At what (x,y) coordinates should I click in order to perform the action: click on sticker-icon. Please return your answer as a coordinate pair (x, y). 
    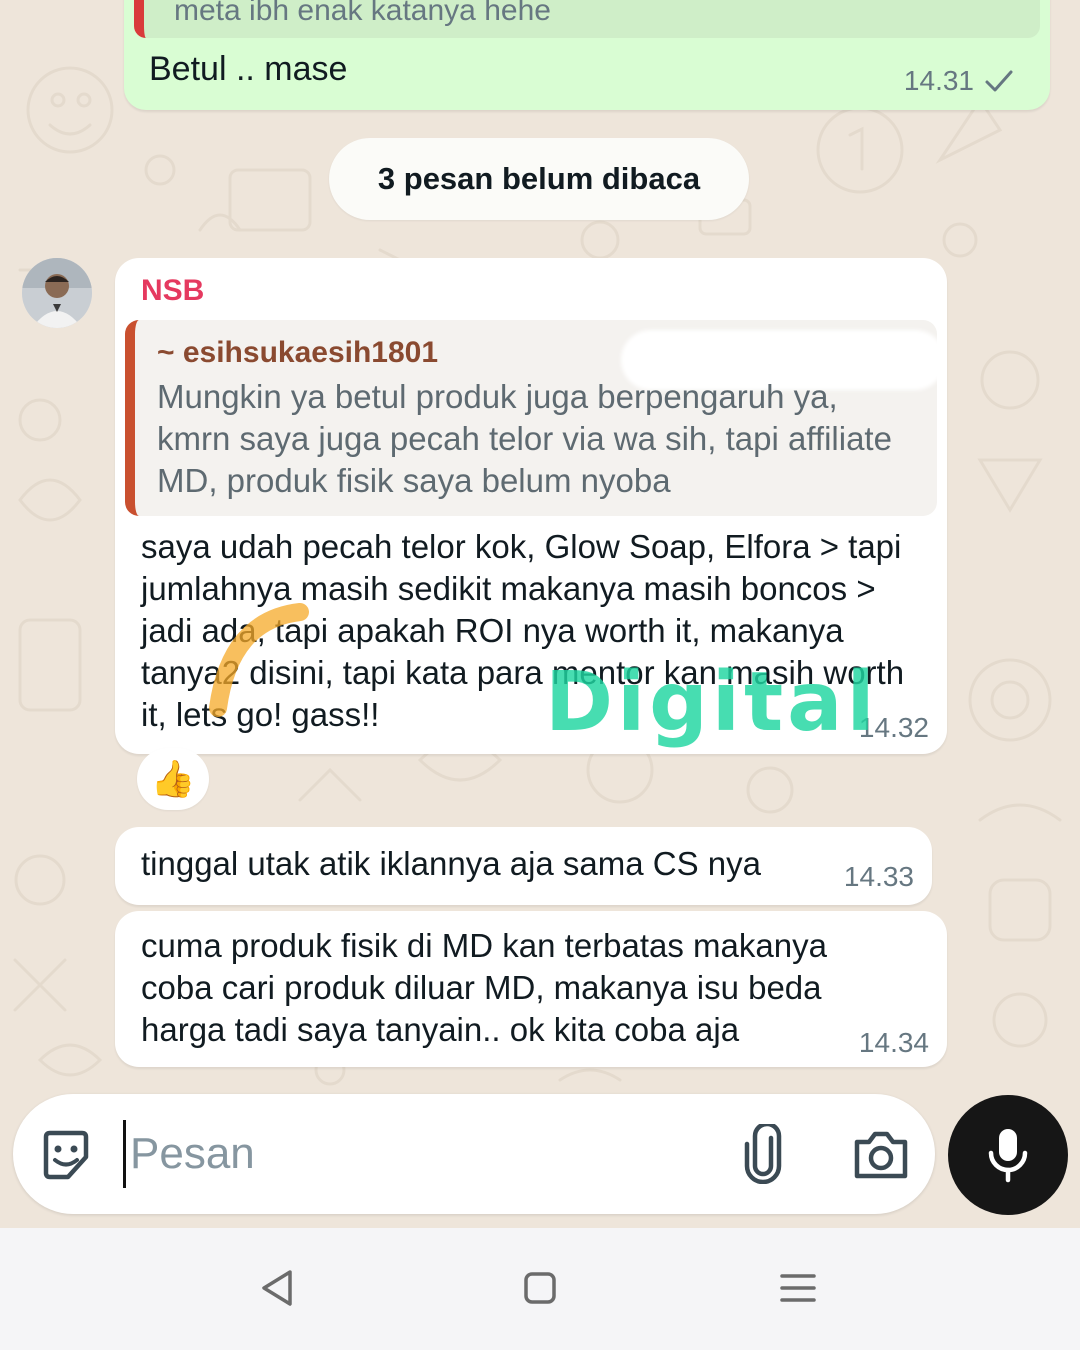
    Looking at the image, I should click on (66, 1155).